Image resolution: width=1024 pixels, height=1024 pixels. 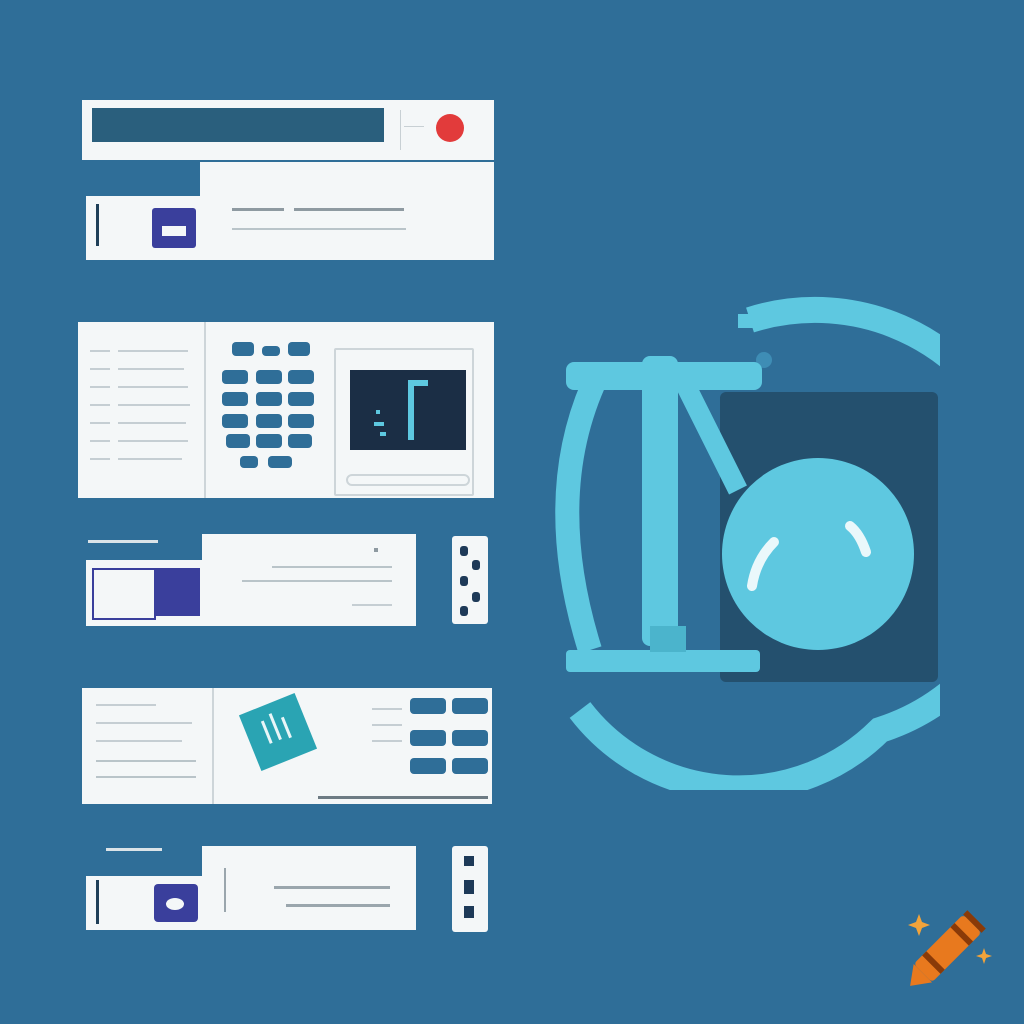 I want to click on base-bar, so click(x=663, y=661).